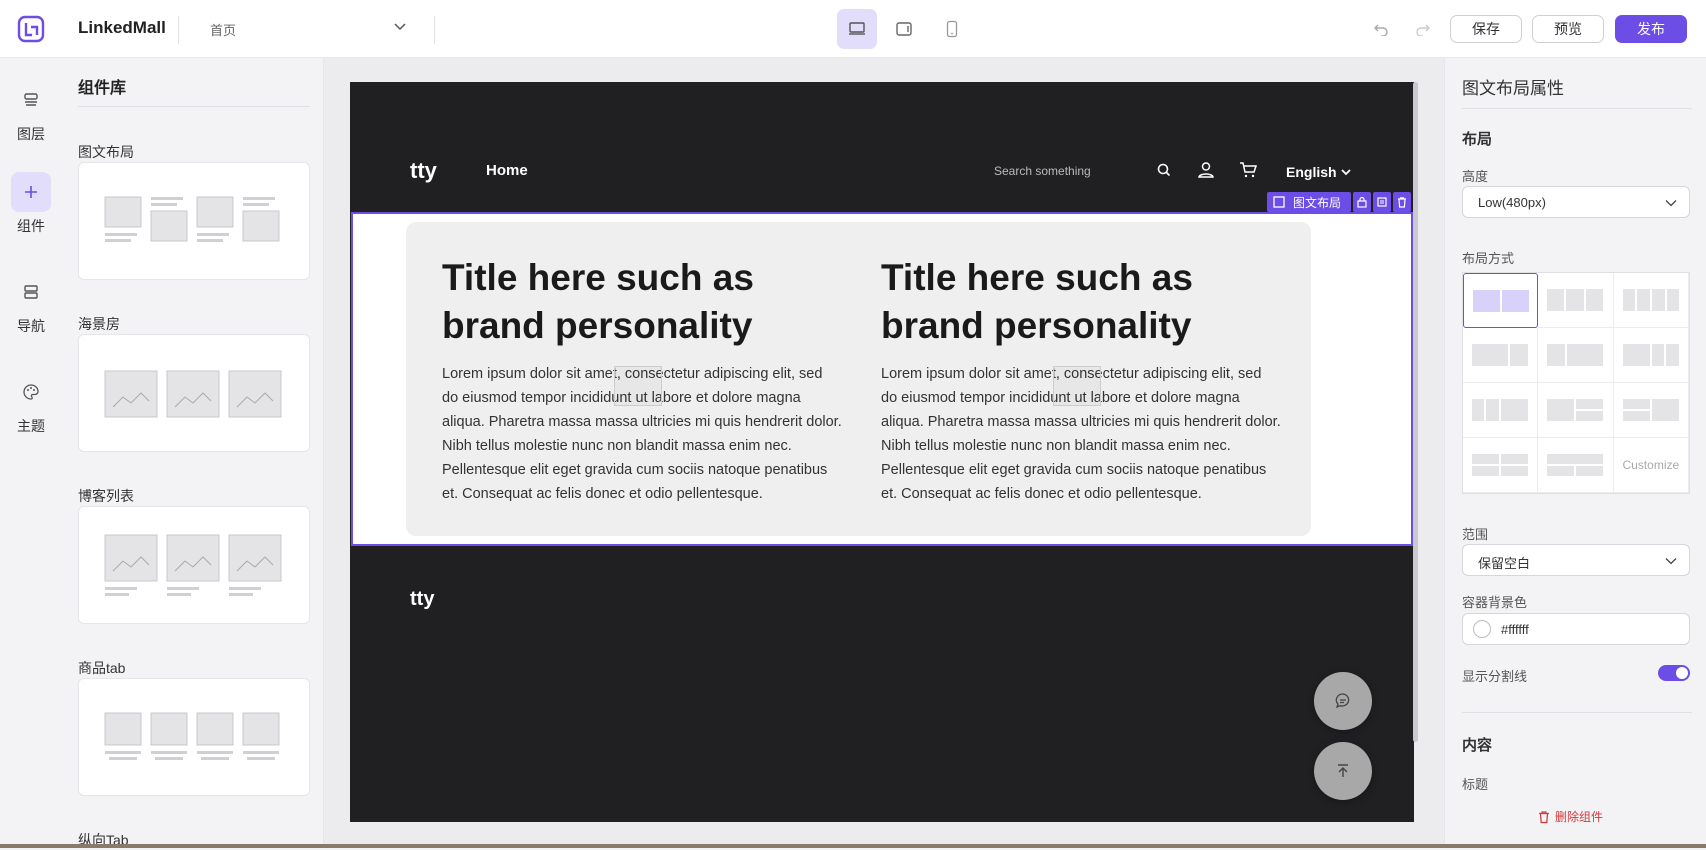 The height and width of the screenshot is (850, 1706). What do you see at coordinates (857, 29) in the screenshot?
I see `desktop-view-button` at bounding box center [857, 29].